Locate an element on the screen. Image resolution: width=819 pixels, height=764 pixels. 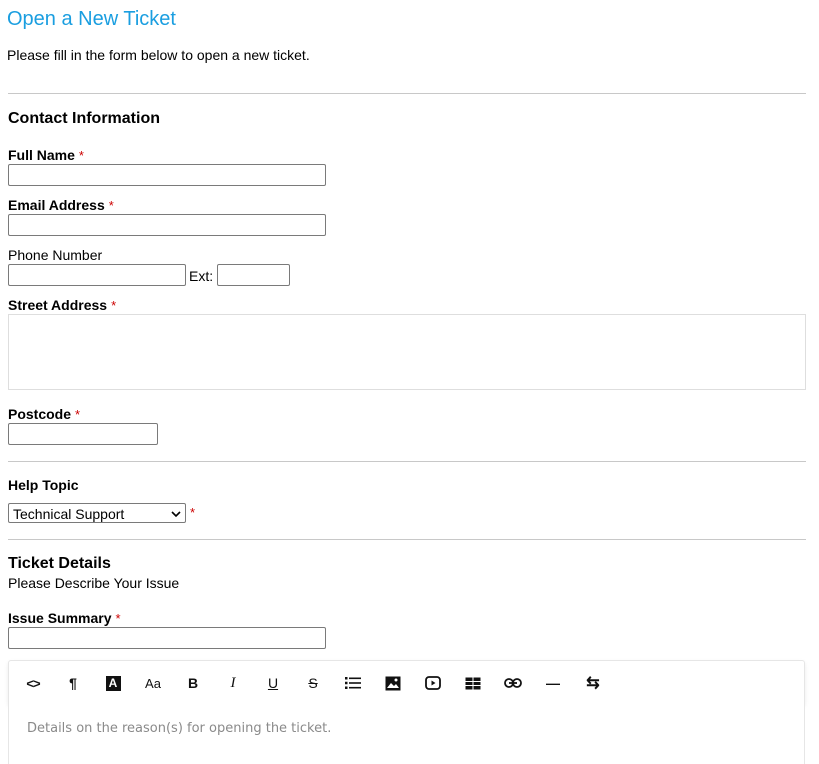
text-direction-icon: ⇆ is located at coordinates (593, 683).